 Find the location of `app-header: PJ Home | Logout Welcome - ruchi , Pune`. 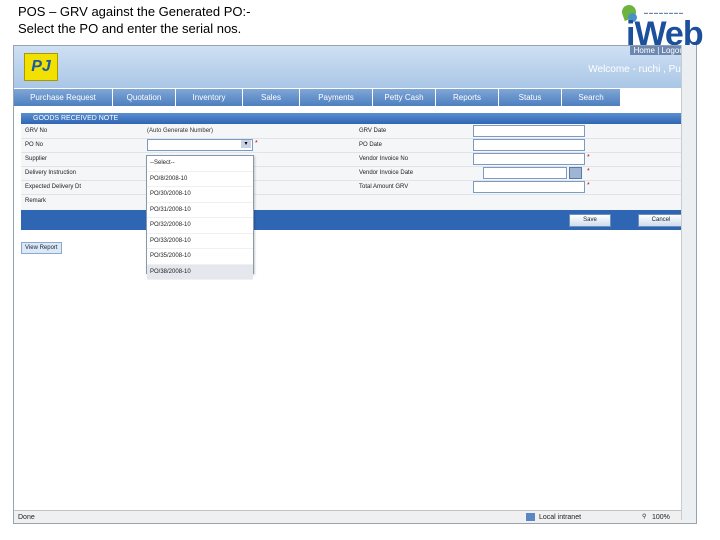

app-header: PJ Home | Logout Welcome - ruchi , Pune is located at coordinates (355, 67).